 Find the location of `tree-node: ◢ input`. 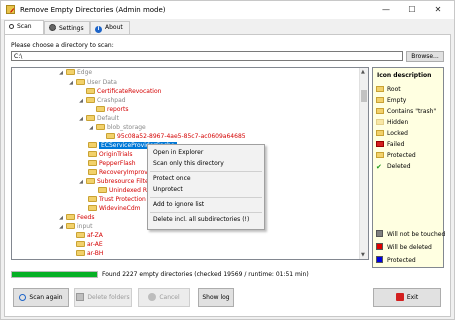

tree-node: ◢ input is located at coordinates (75, 226).